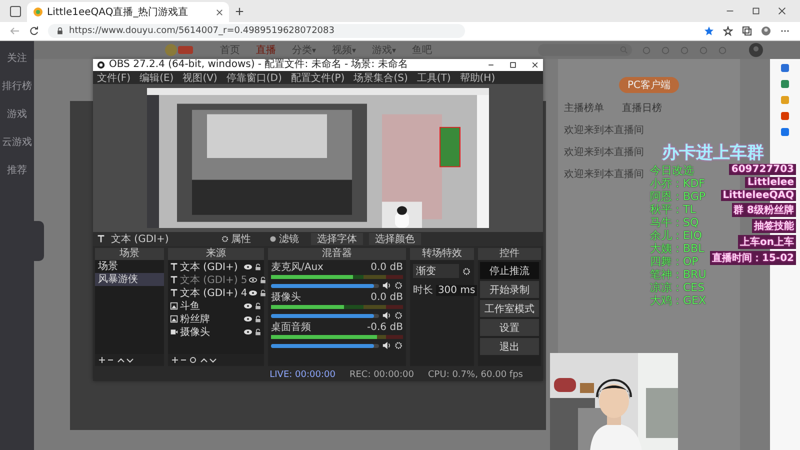 This screenshot has height=450, width=800. I want to click on overlay-title: 办卡进上车群, so click(713, 153).